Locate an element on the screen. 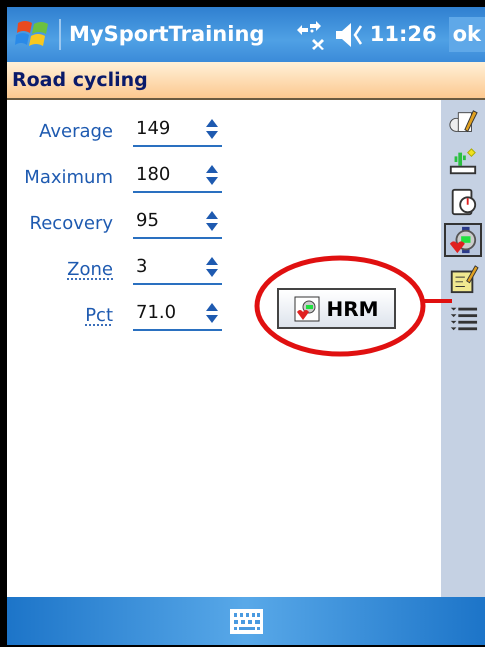 This screenshot has width=485, height=647. spin-field: 71.0 is located at coordinates (177, 315).